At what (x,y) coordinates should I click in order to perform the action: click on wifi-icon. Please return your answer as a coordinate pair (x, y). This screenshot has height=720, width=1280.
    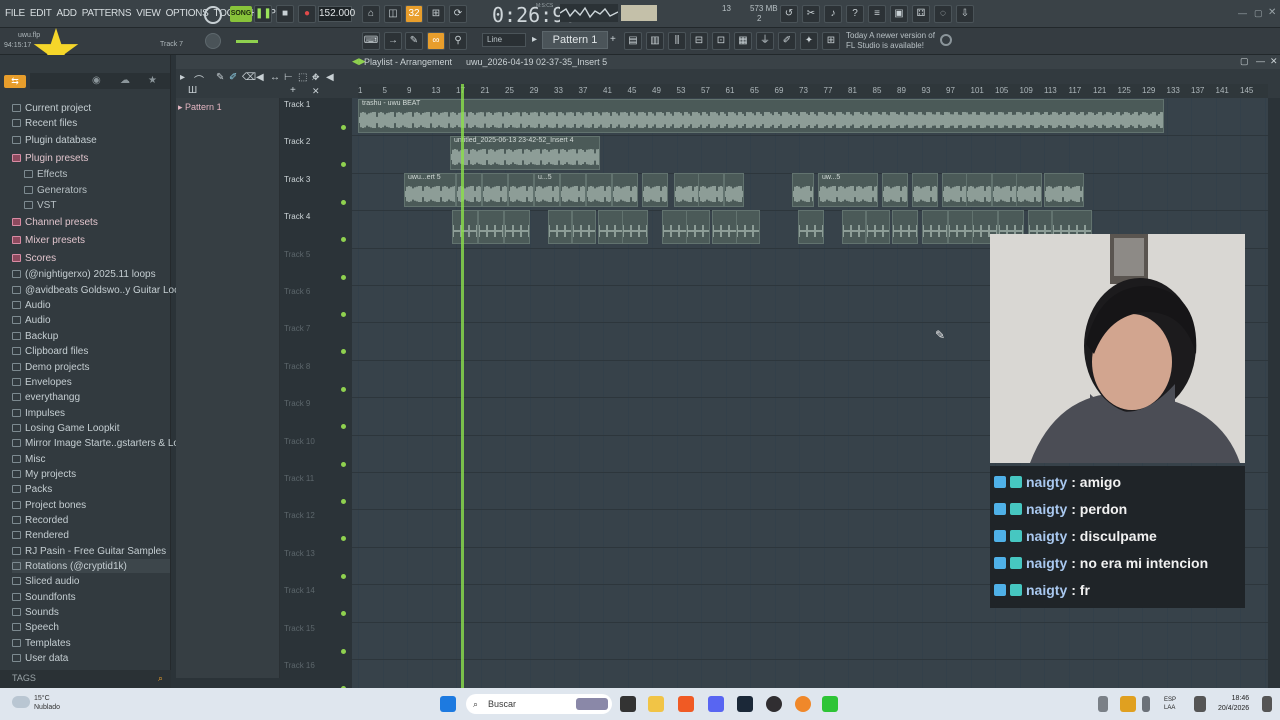
    Looking at the image, I should click on (1200, 704).